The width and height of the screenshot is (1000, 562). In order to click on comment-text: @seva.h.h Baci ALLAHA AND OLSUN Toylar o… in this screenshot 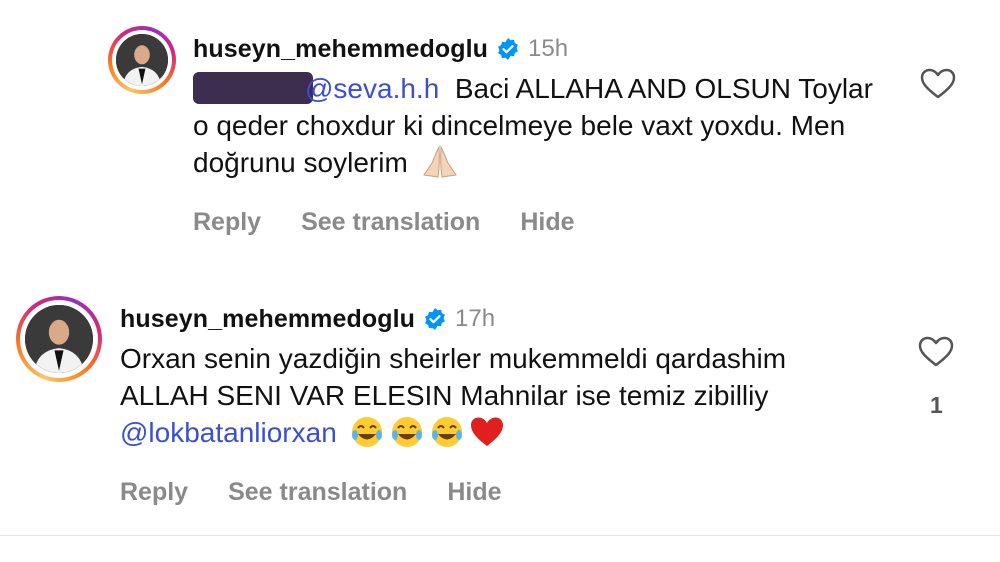, I will do `click(538, 129)`.